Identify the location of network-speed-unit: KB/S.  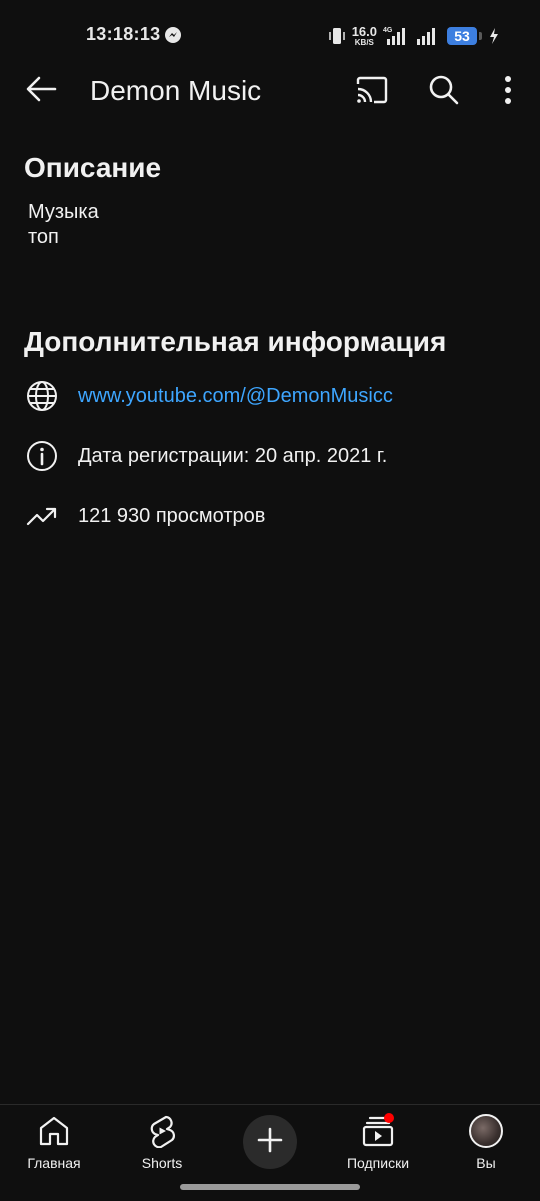
(364, 42).